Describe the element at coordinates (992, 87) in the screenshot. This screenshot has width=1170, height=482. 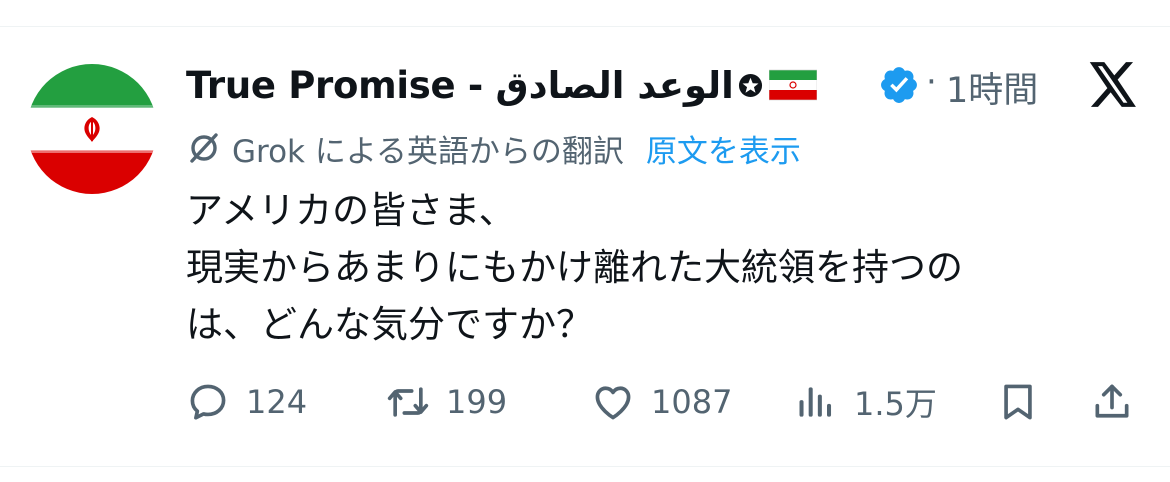
I see `post-timestamp: 1時間` at that location.